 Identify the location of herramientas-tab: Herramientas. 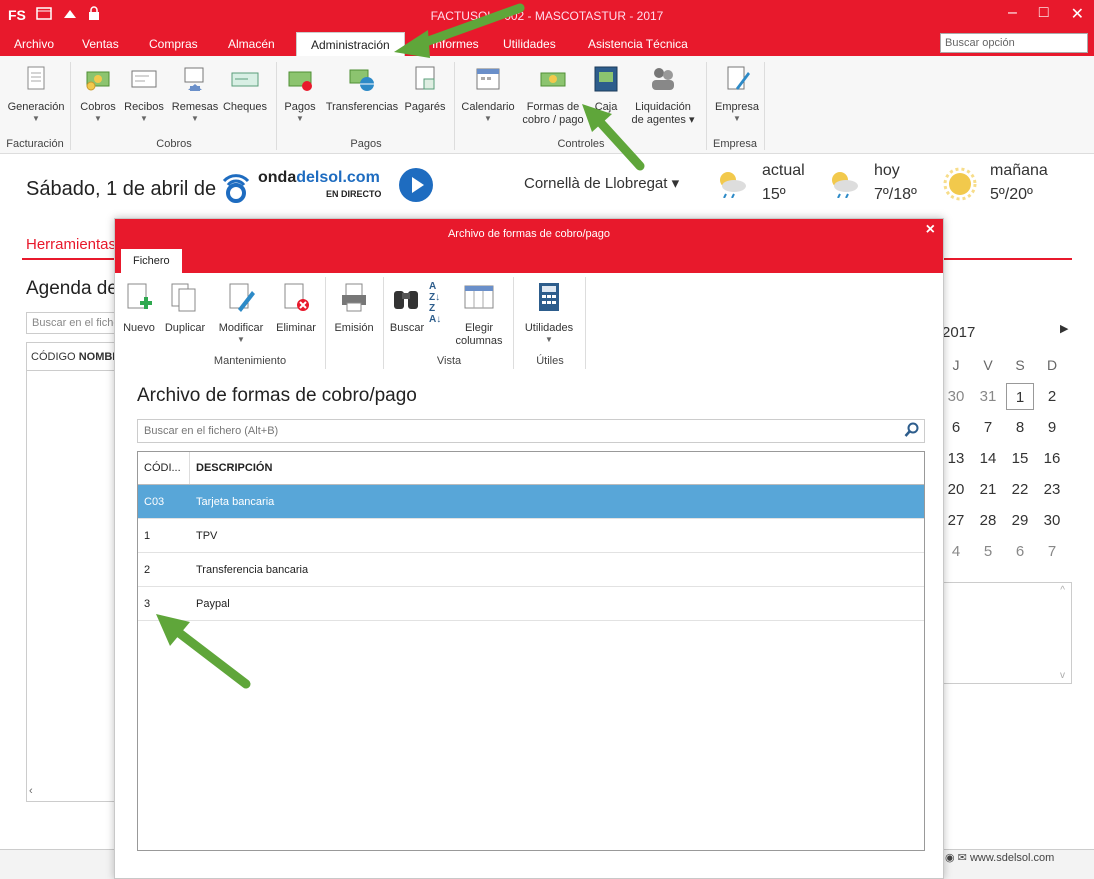
(71, 244).